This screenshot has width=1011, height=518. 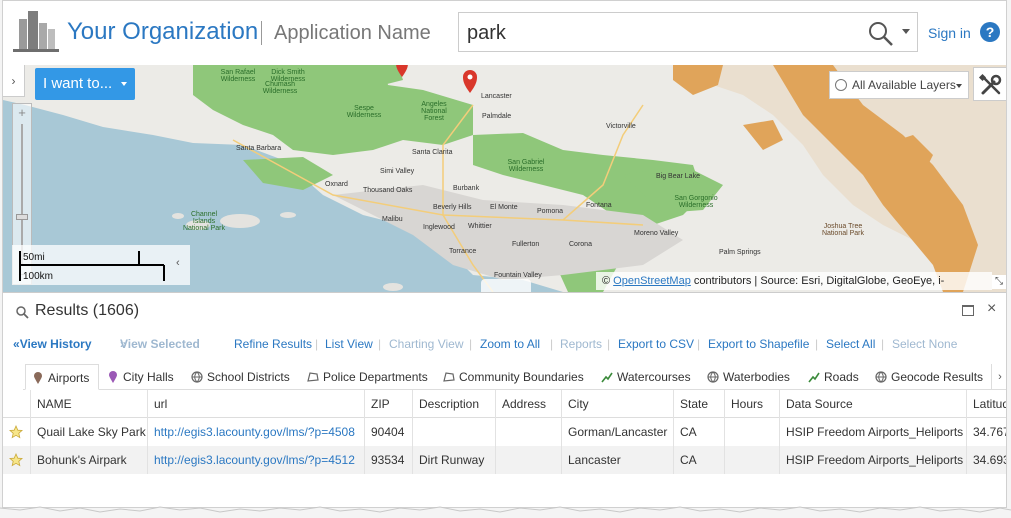 I want to click on tab-police-departments: Police Departments, so click(x=367, y=377).